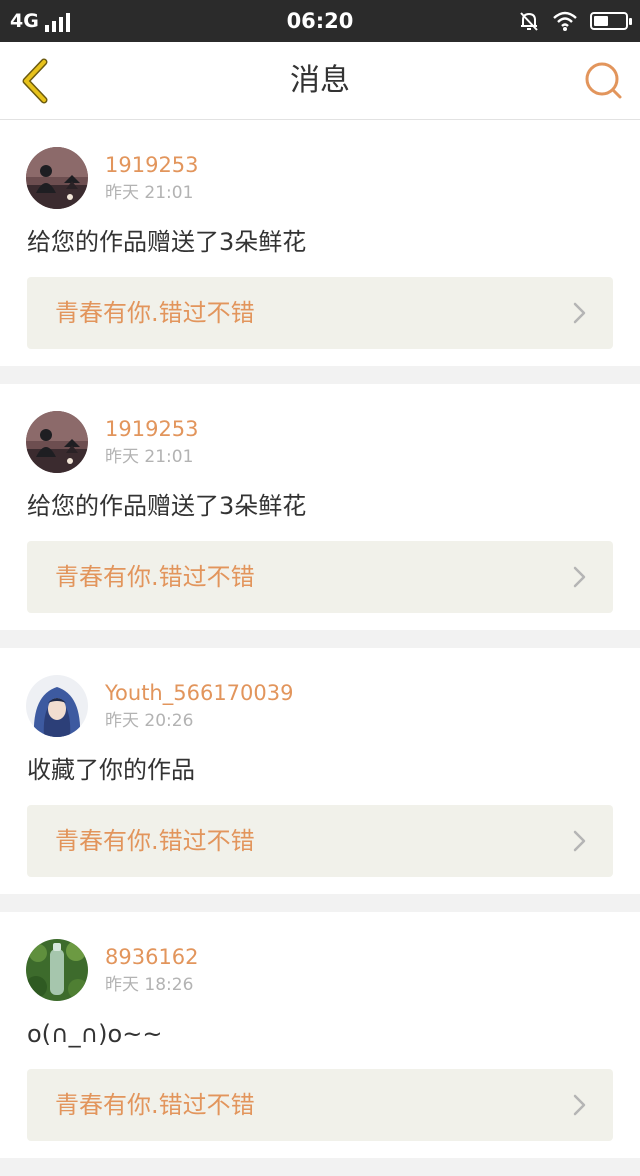 Image resolution: width=640 pixels, height=1176 pixels. I want to click on header: 消息, so click(320, 81).